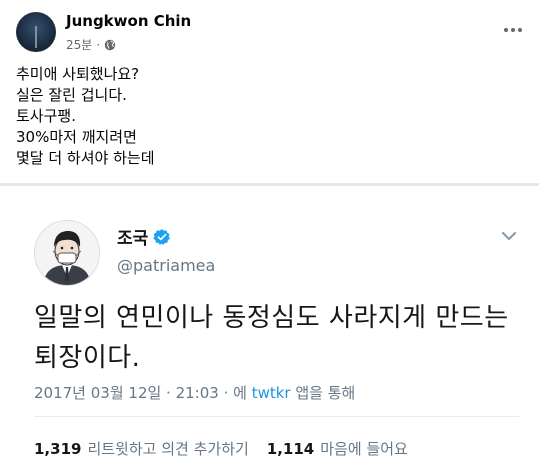  What do you see at coordinates (71, 95) in the screenshot?
I see `post-line: 실은 잘린 겁니다.` at bounding box center [71, 95].